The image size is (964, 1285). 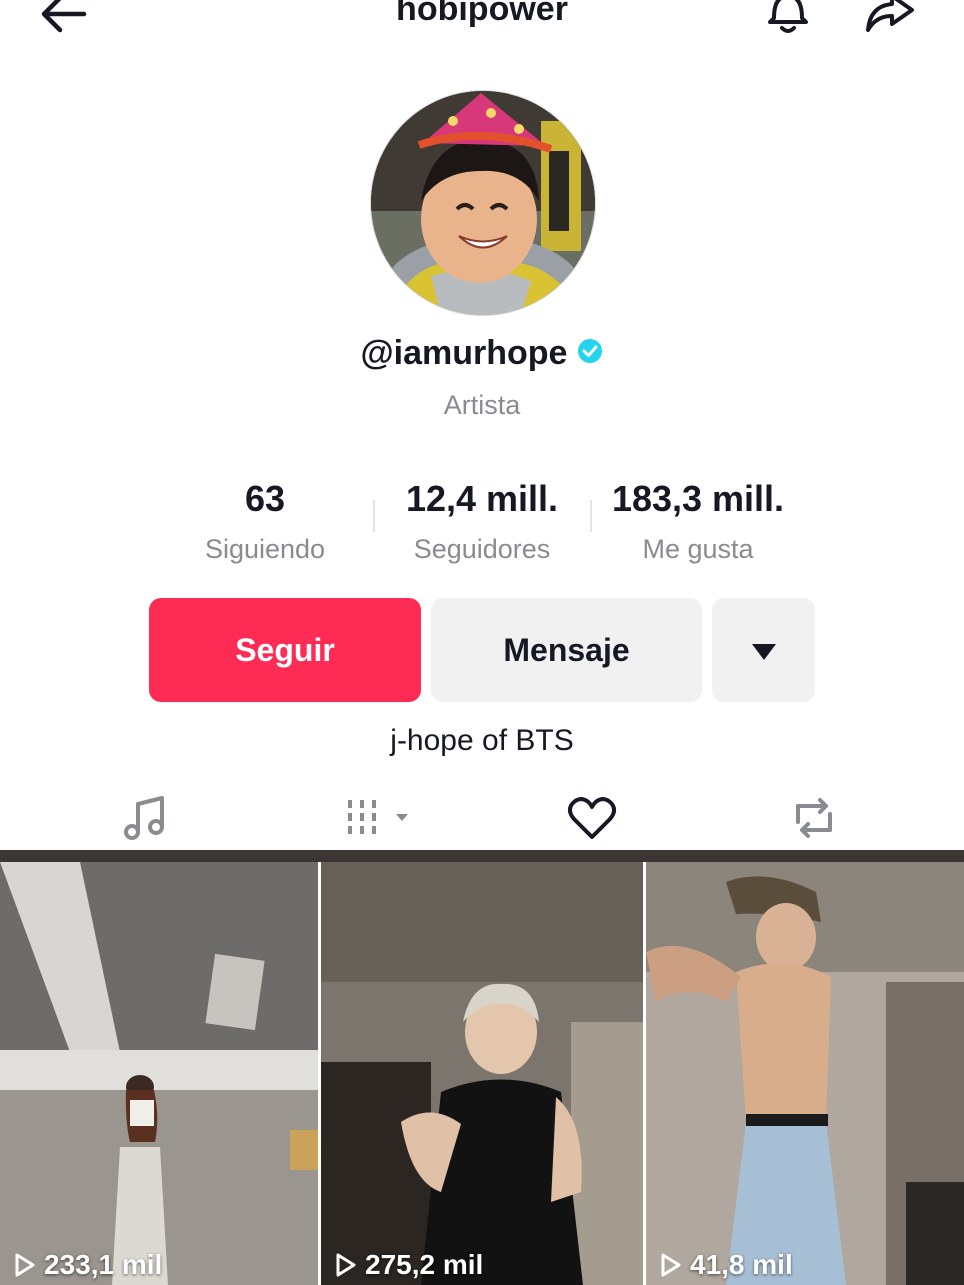 What do you see at coordinates (698, 498) in the screenshot?
I see `likes-count: 183,3 mill.` at bounding box center [698, 498].